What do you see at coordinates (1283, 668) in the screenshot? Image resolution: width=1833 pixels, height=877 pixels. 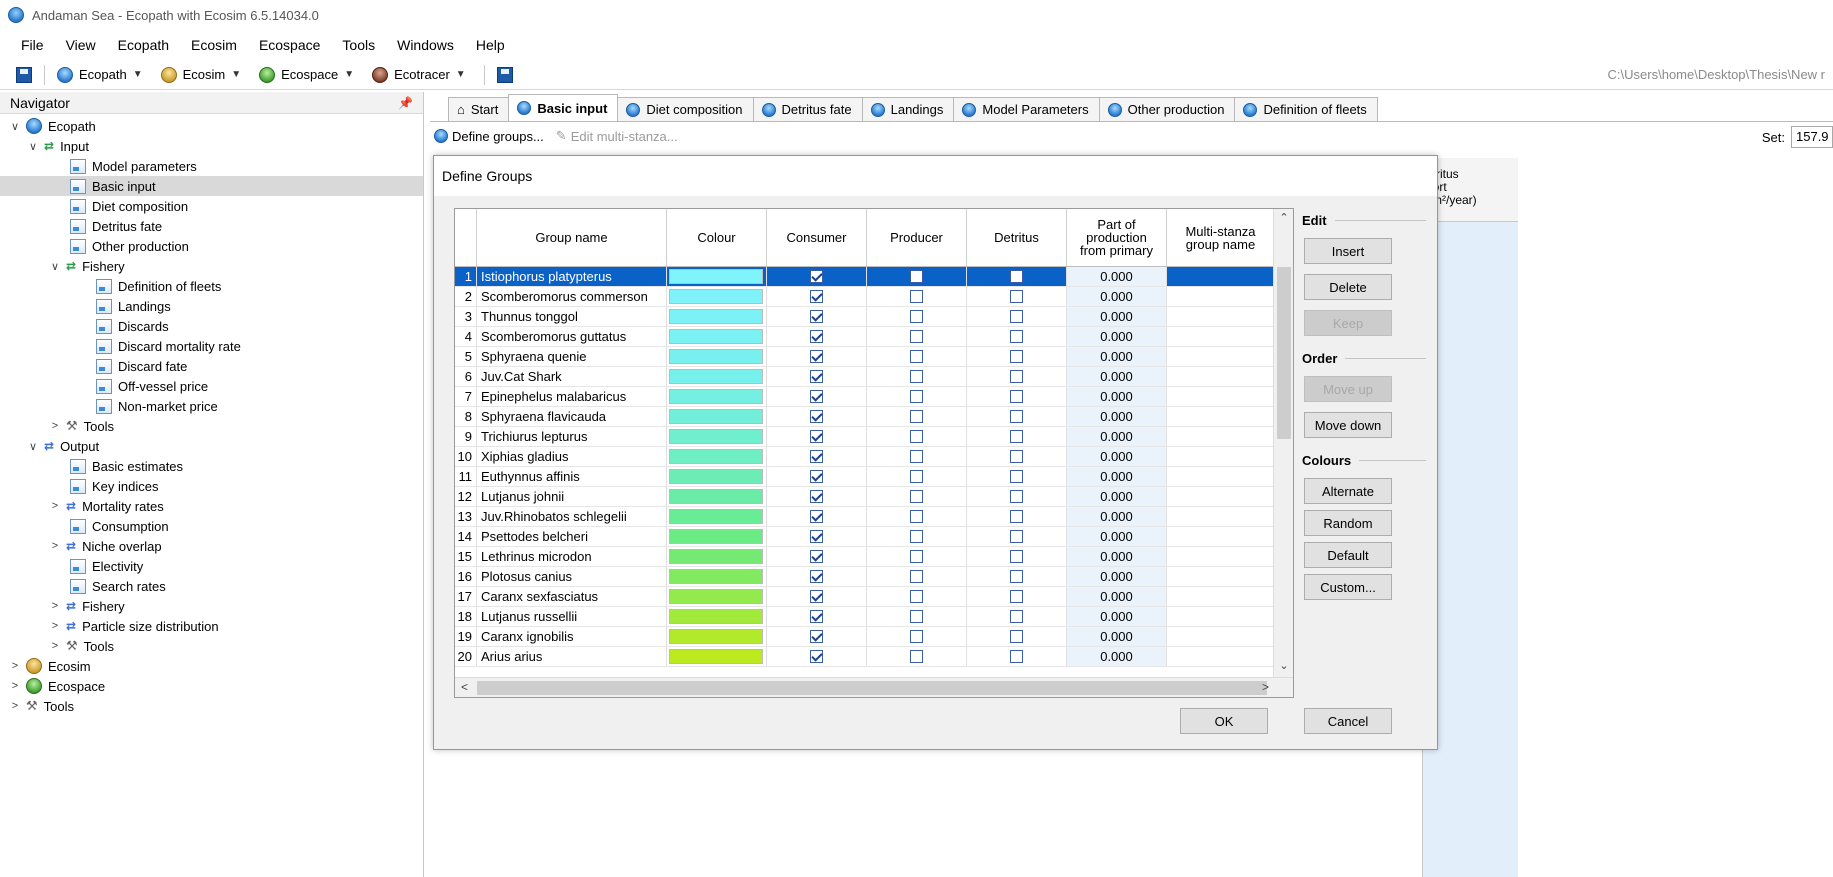 I see `scroll-down-icon: ⌄` at bounding box center [1283, 668].